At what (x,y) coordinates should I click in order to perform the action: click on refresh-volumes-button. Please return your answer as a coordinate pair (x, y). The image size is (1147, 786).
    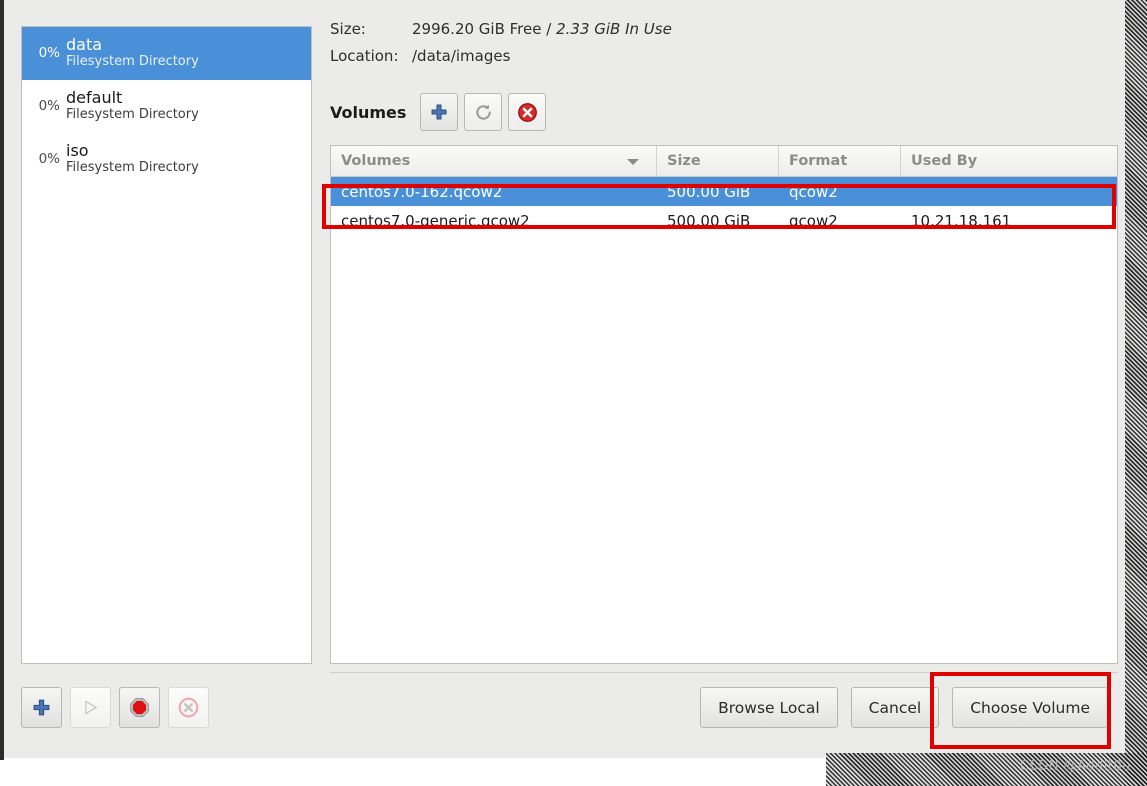
    Looking at the image, I should click on (483, 112).